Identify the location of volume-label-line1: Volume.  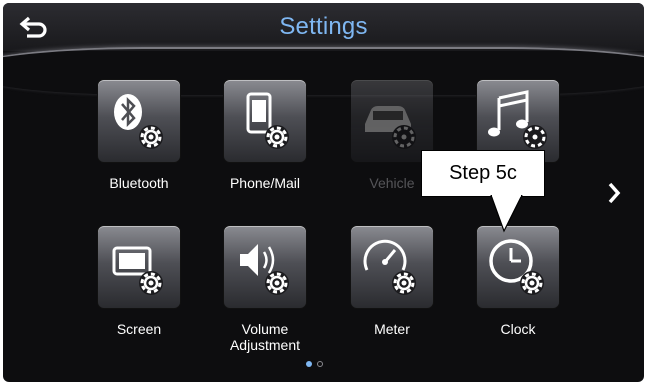
(265, 329).